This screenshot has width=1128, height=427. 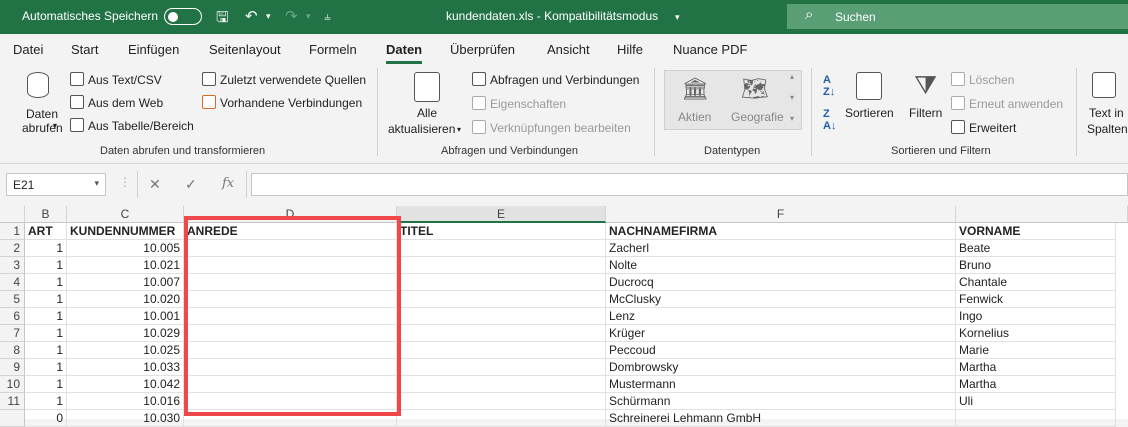 What do you see at coordinates (282, 102) in the screenshot?
I see `existing-connections-button: Vorhandene Verbindungen` at bounding box center [282, 102].